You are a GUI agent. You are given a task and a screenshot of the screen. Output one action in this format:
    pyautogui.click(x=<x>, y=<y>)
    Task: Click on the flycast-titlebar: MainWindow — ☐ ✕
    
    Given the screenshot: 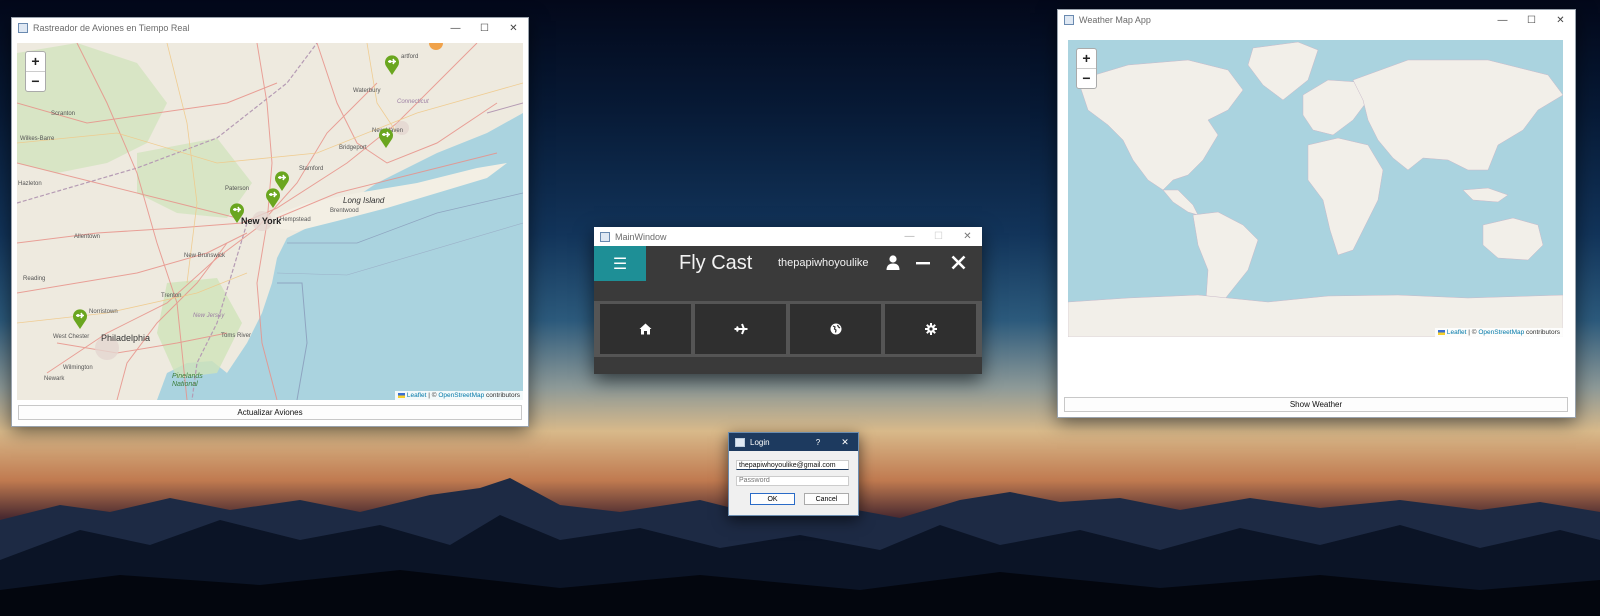 What is the action you would take?
    pyautogui.click(x=788, y=236)
    